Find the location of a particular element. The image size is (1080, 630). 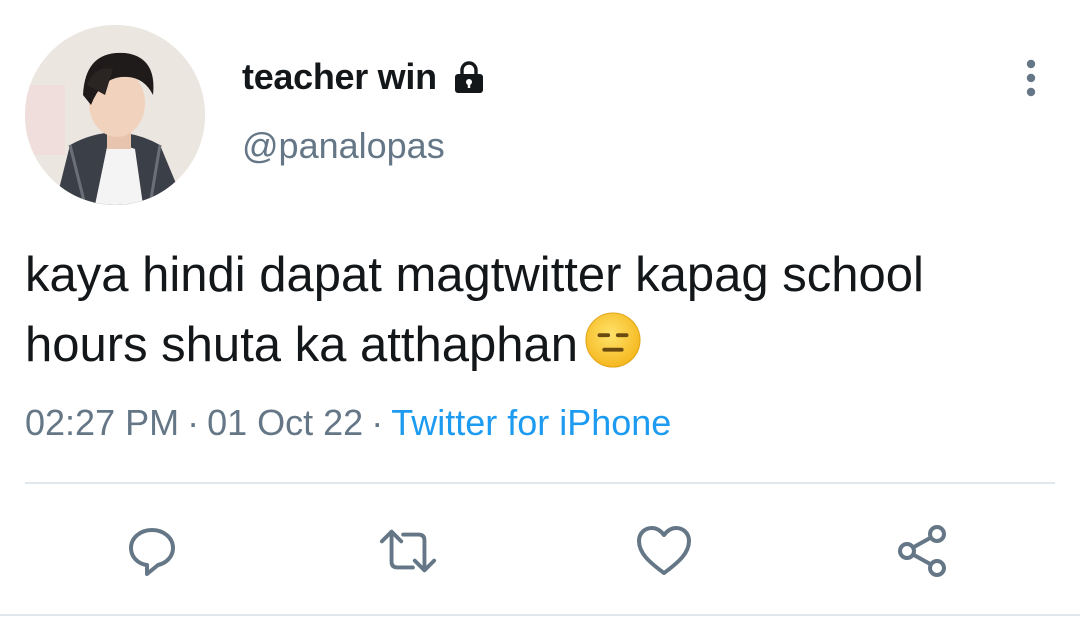

bottom-divider is located at coordinates (540, 615).